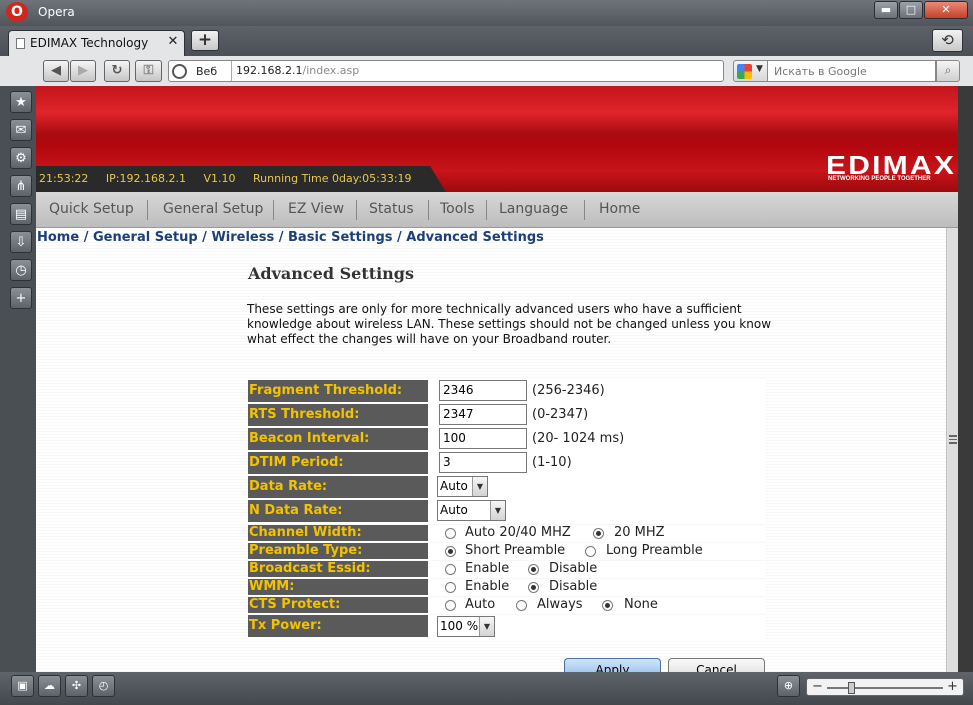 This screenshot has width=973, height=705. Describe the element at coordinates (173, 41) in the screenshot. I see `tab-close-icon: ✕` at that location.